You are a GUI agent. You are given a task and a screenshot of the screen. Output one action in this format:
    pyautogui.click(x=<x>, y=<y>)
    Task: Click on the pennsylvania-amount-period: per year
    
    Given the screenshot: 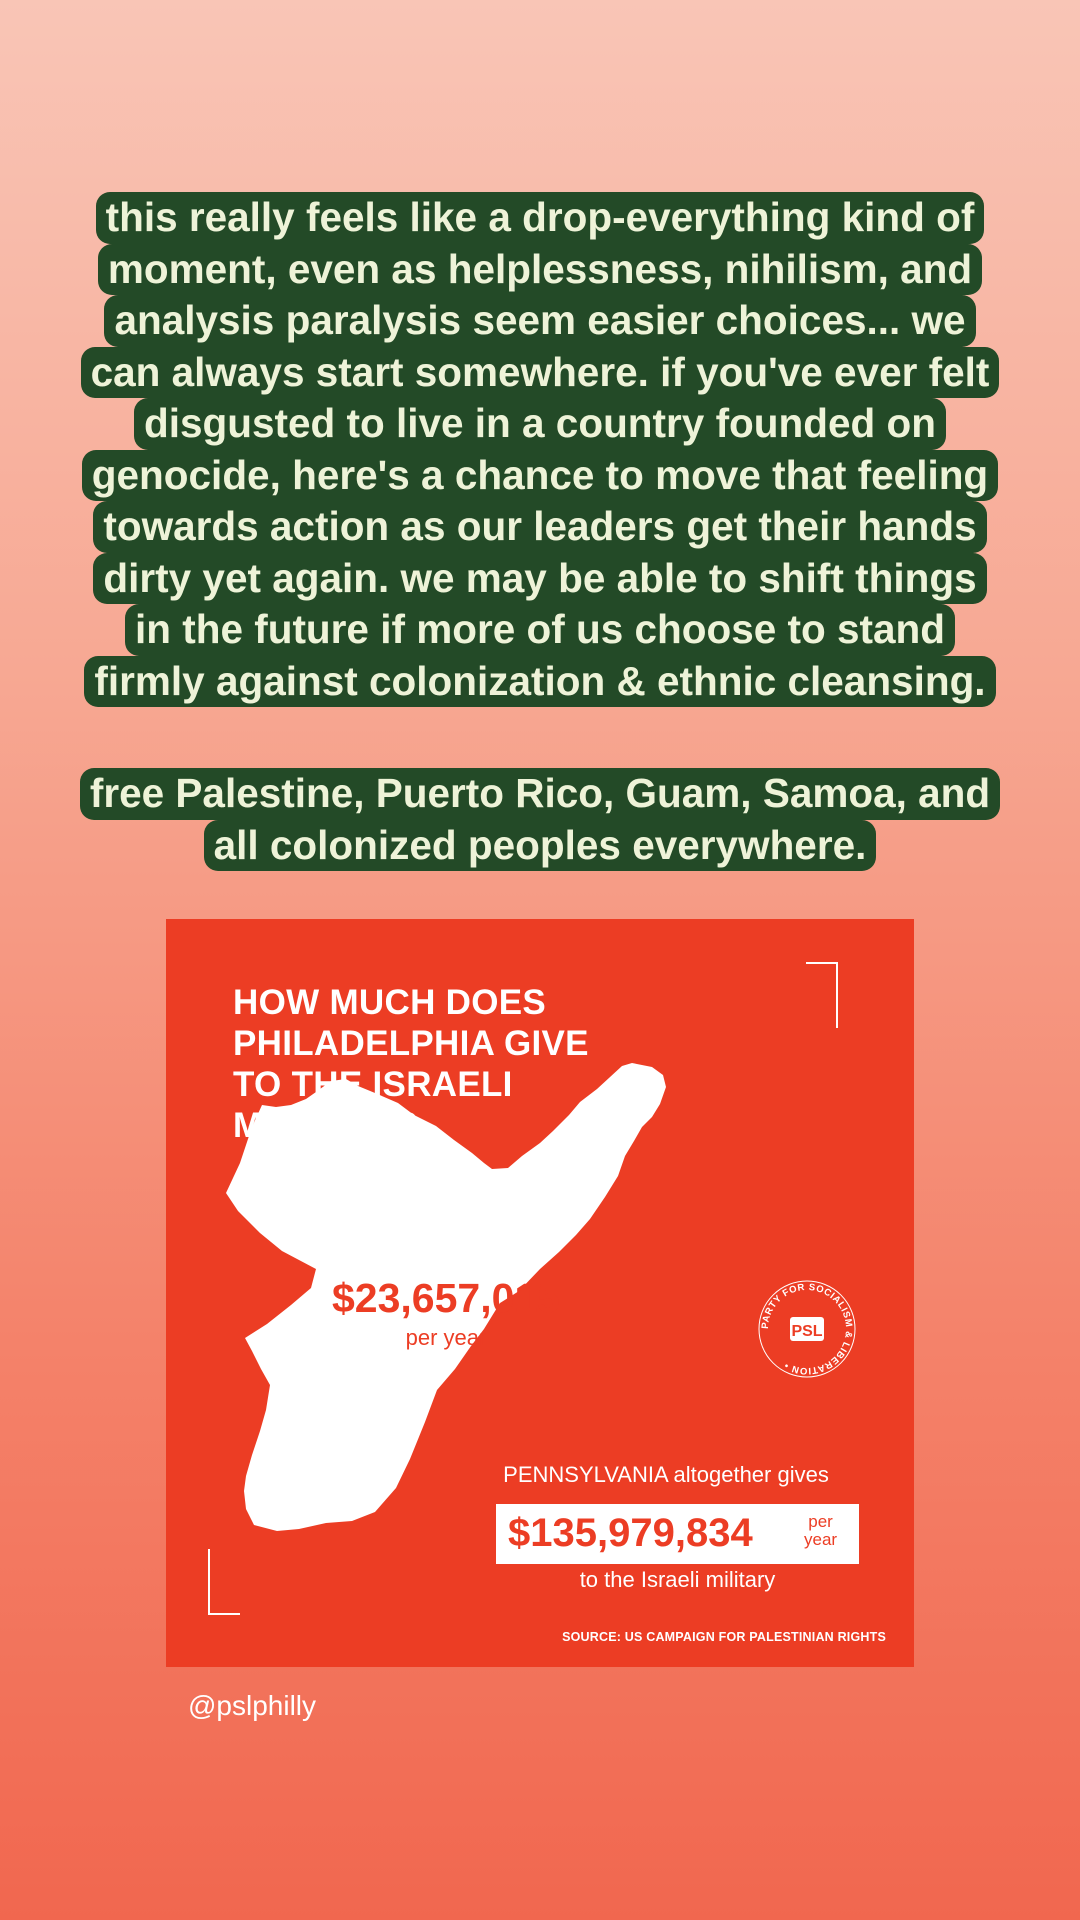 What is the action you would take?
    pyautogui.click(x=820, y=1531)
    